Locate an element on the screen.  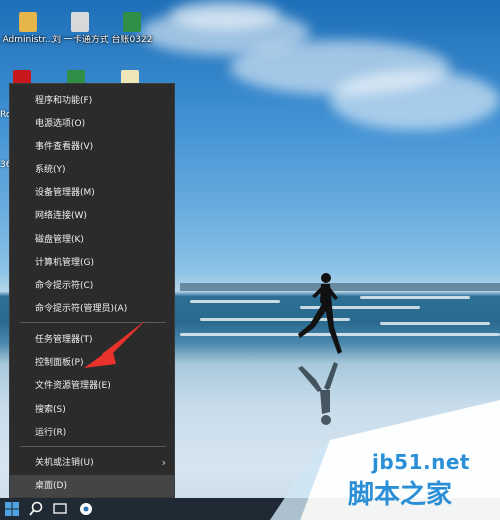
watermark-site: jb51.net is located at coordinates (421, 462).